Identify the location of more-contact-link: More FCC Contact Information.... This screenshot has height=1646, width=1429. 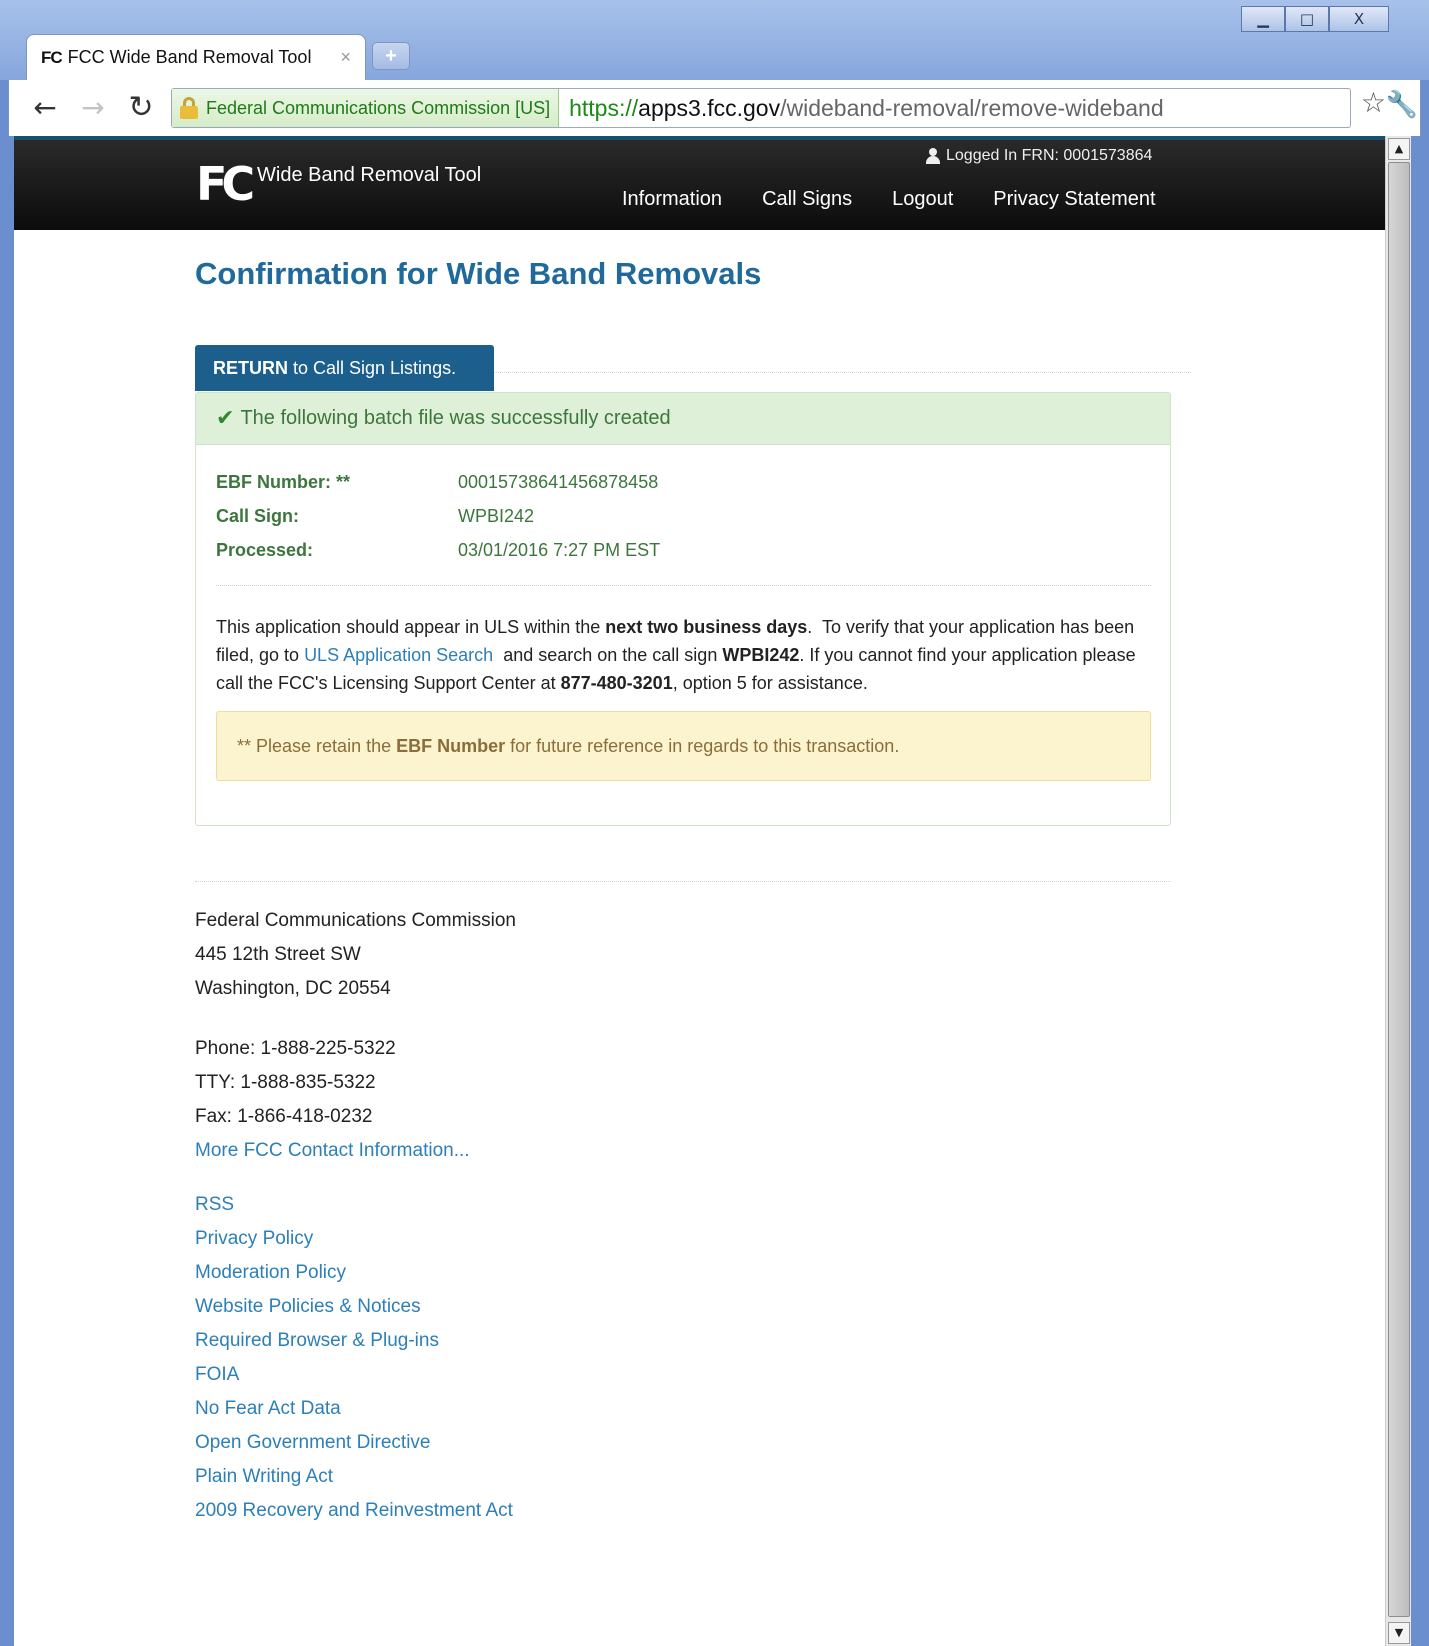
(332, 1150).